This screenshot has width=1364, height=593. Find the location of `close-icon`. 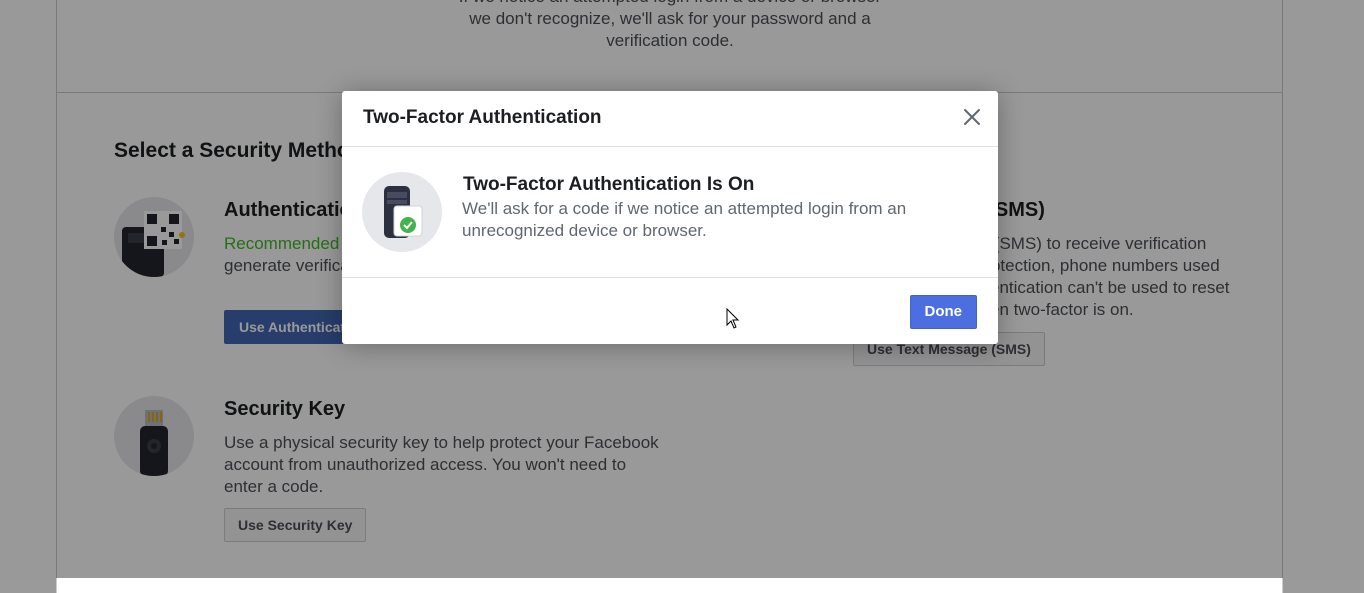

close-icon is located at coordinates (972, 117).